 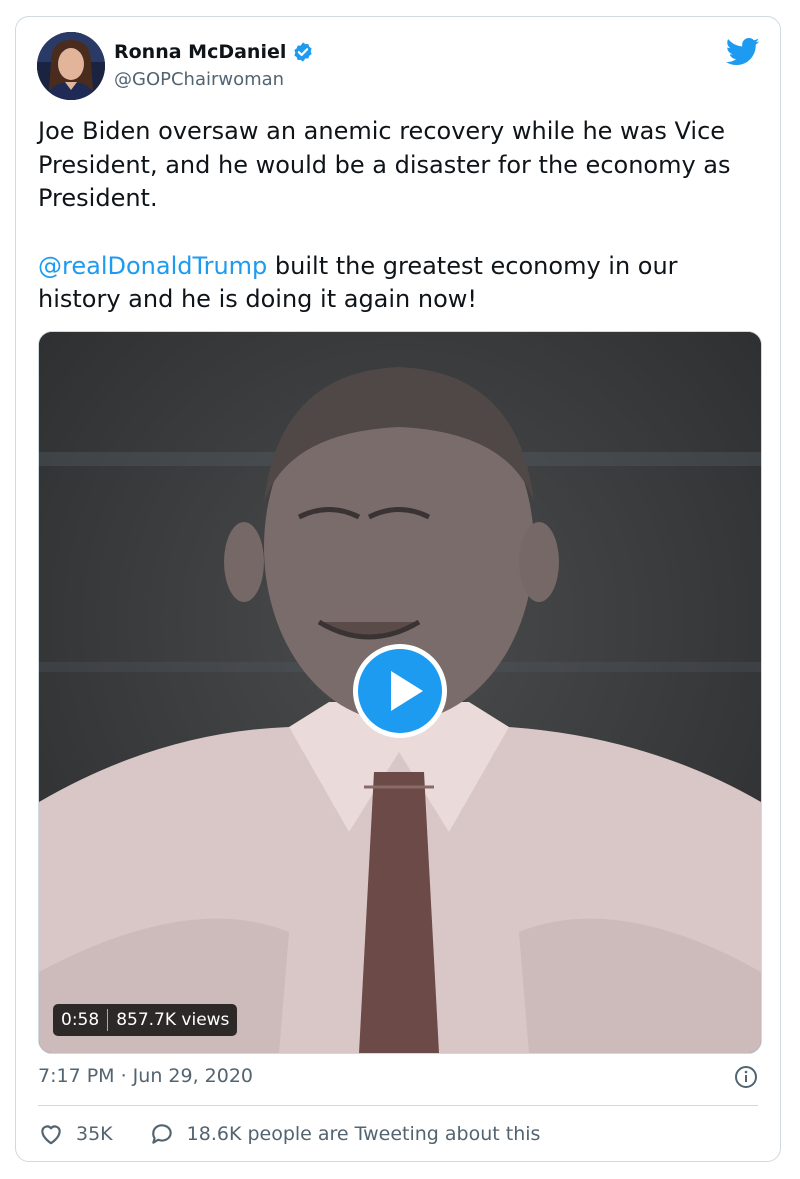 I want to click on speech-bubble-icon, so click(x=161, y=1134).